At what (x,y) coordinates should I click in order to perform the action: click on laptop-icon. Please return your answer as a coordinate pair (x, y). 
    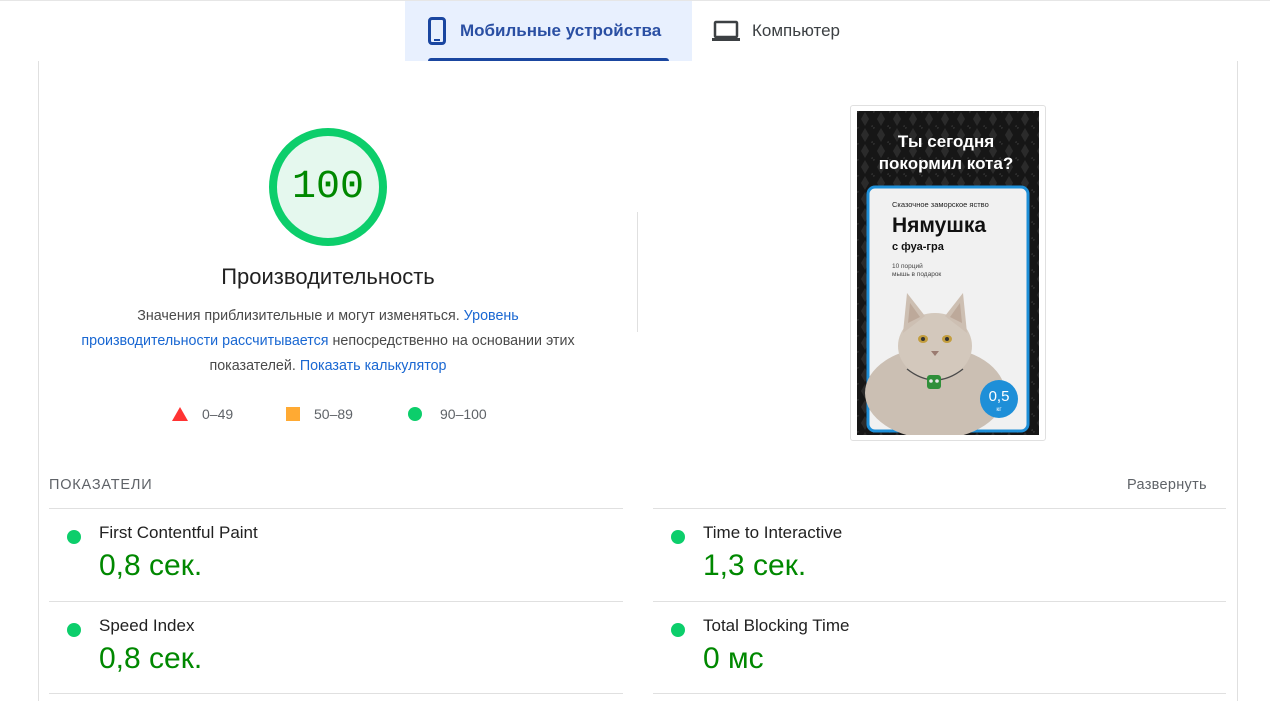
    Looking at the image, I should click on (726, 31).